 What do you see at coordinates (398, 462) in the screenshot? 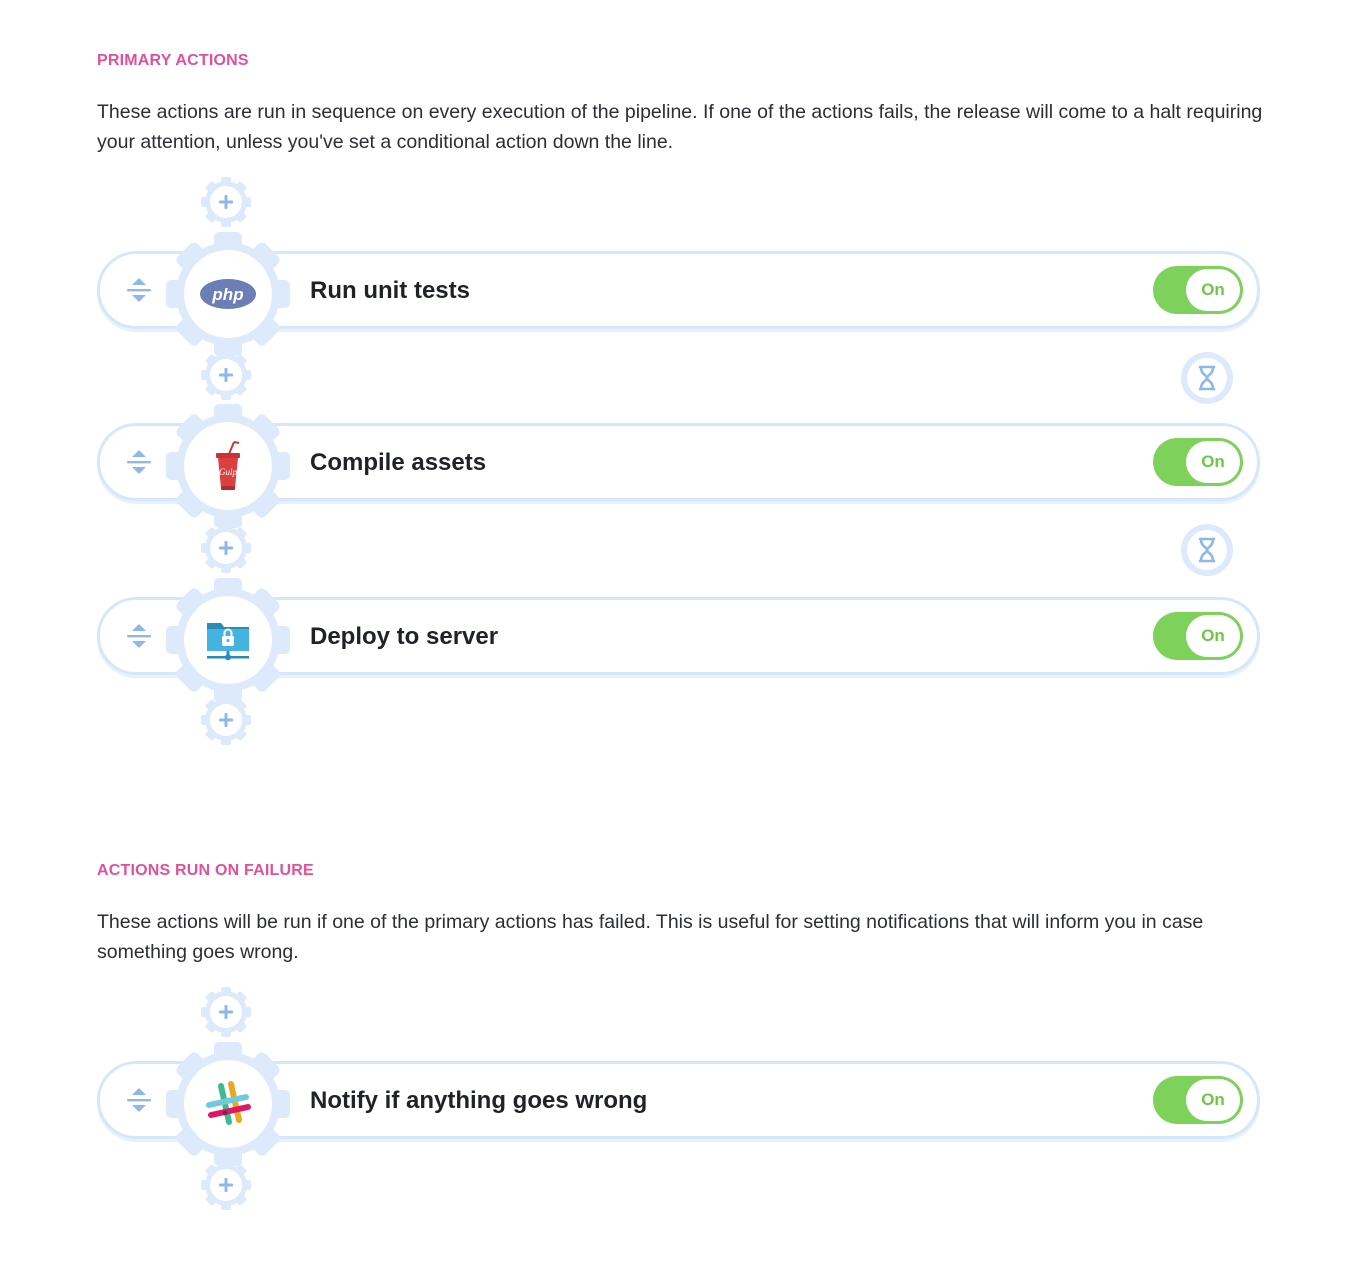
I see `action-label: Compile assets` at bounding box center [398, 462].